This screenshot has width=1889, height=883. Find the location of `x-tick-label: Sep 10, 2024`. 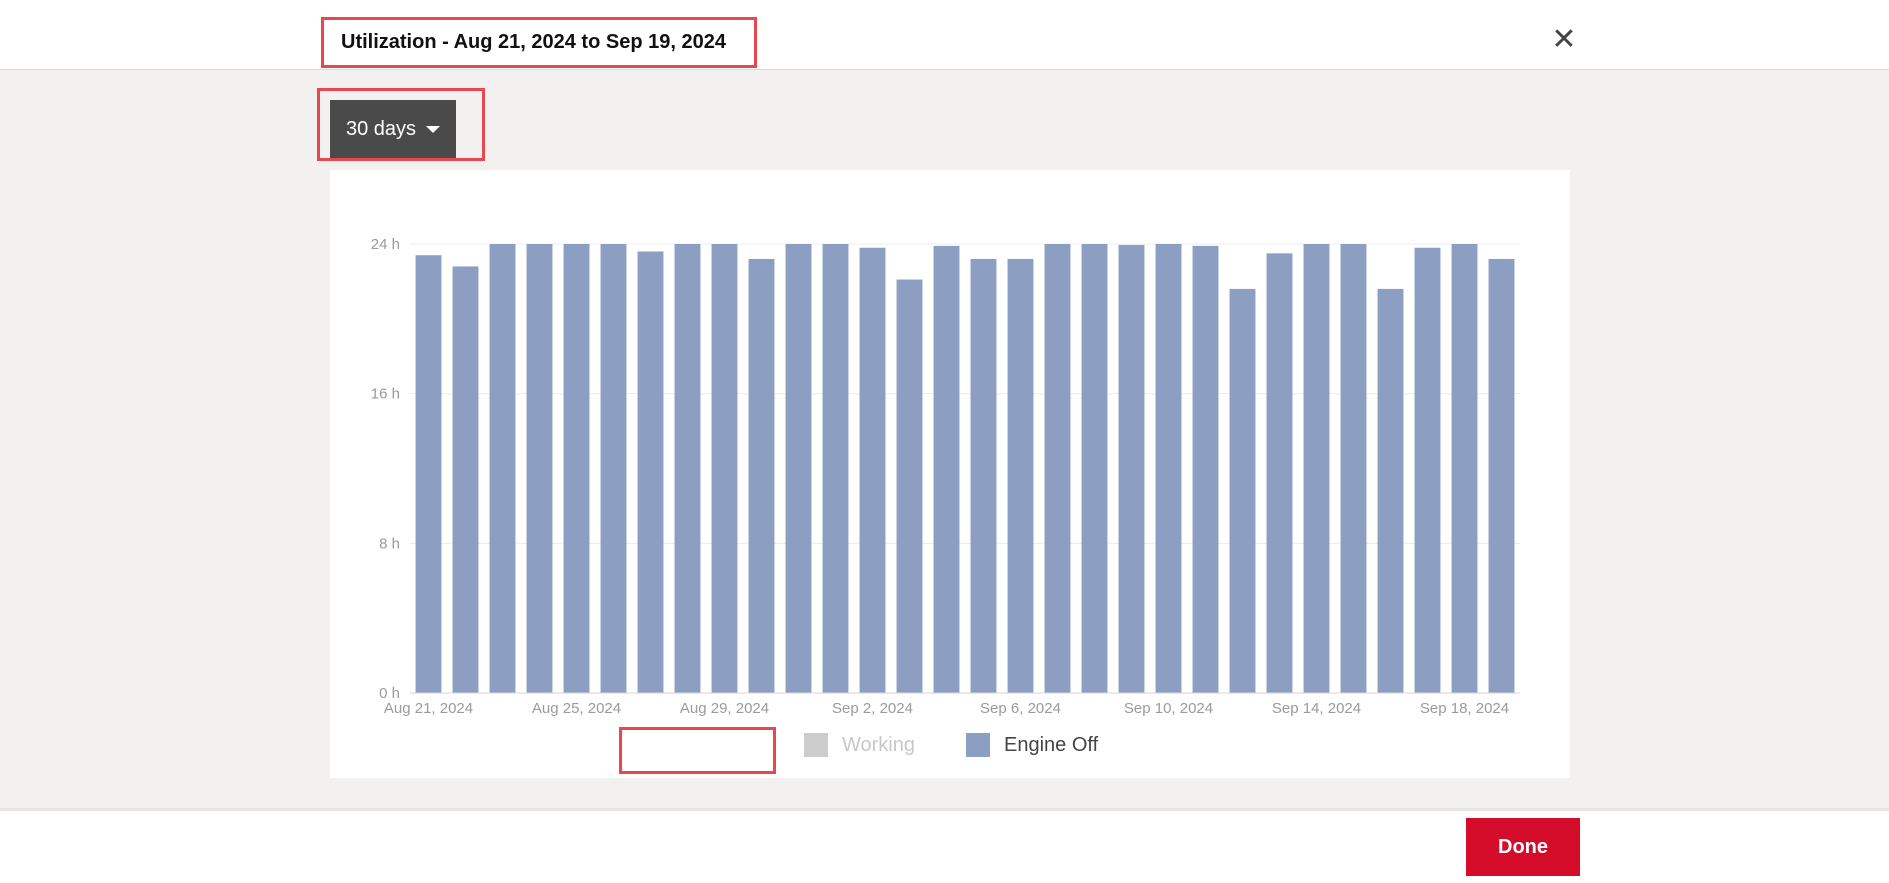

x-tick-label: Sep 10, 2024 is located at coordinates (1168, 708).